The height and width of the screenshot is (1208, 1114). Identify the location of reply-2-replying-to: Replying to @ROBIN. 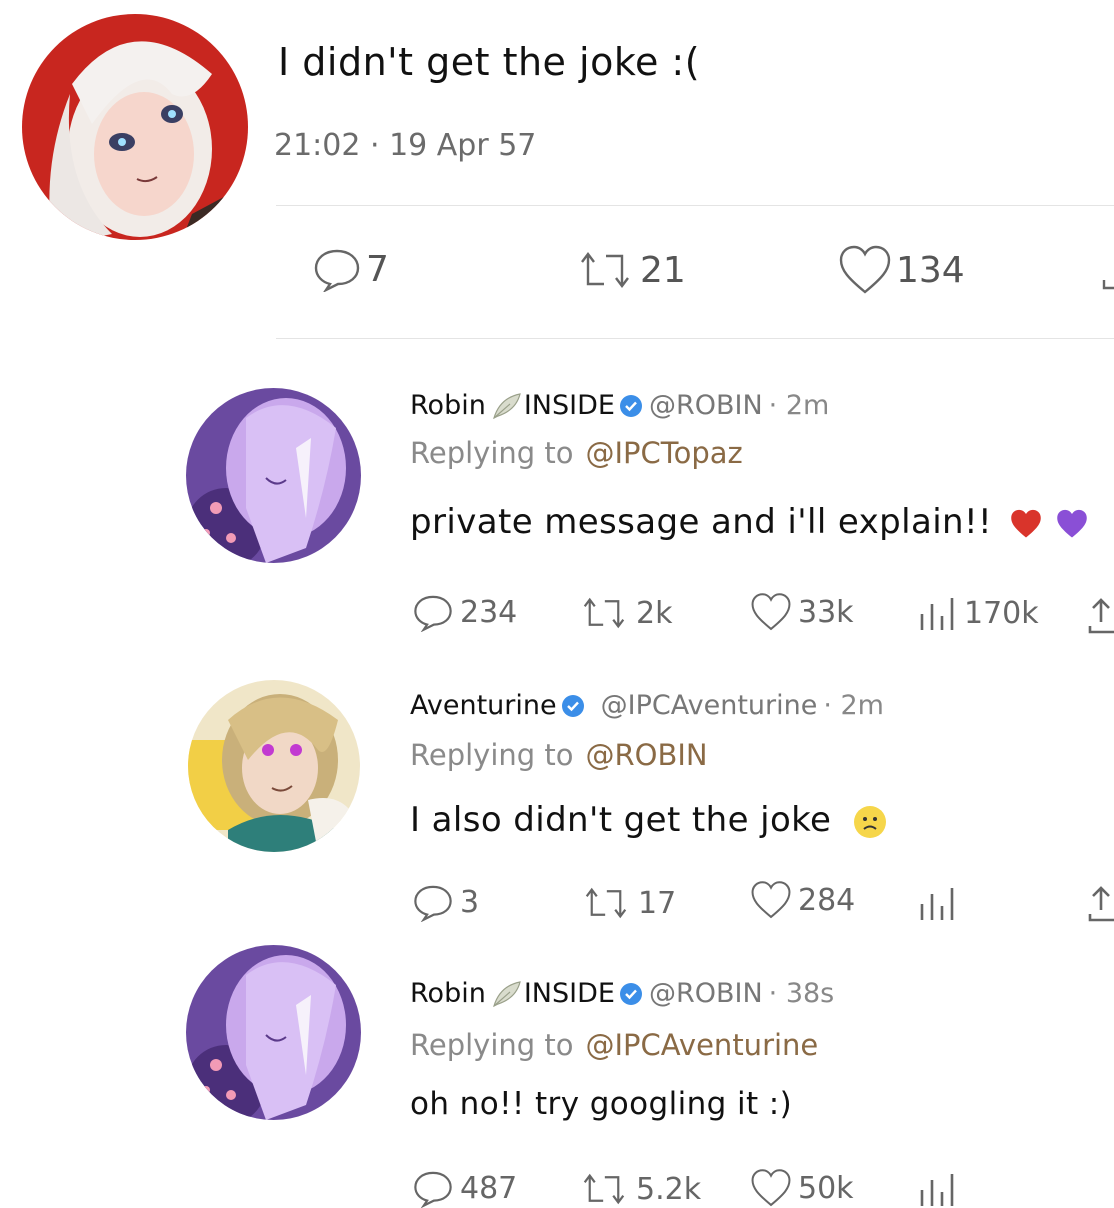
(559, 755).